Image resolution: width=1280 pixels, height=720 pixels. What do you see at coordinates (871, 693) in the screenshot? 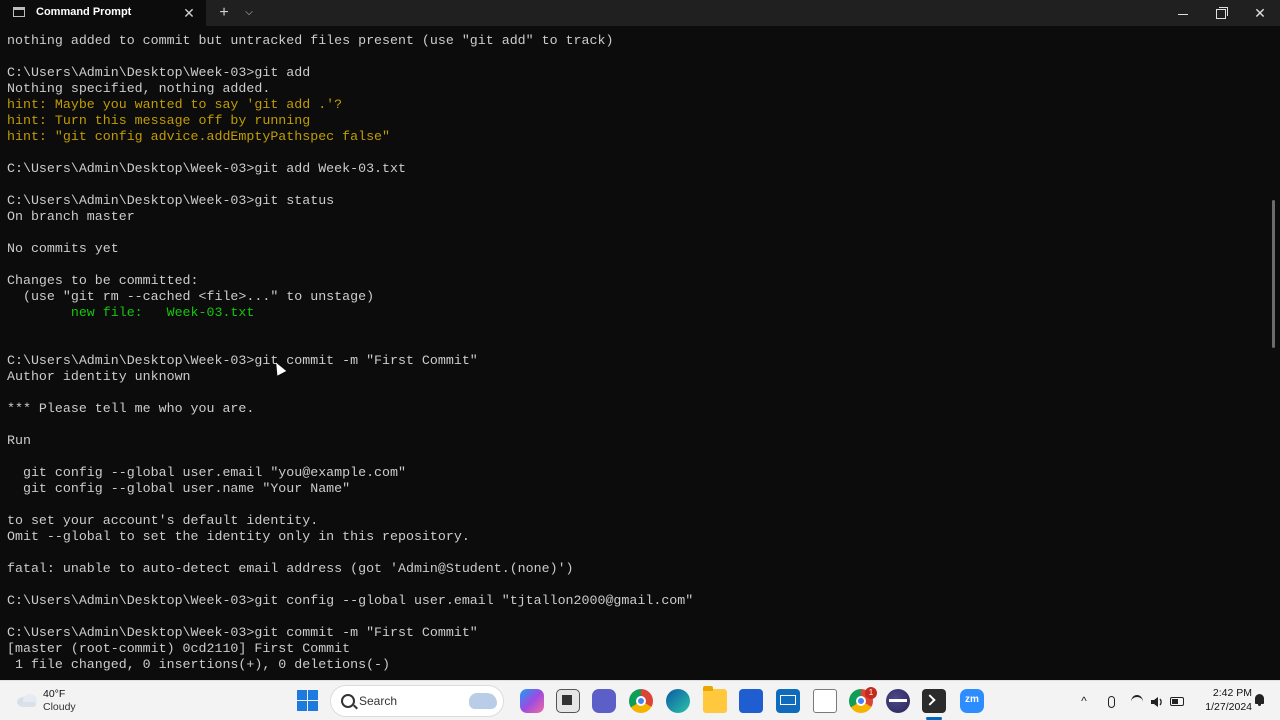
I see `notification-badge: 1` at bounding box center [871, 693].